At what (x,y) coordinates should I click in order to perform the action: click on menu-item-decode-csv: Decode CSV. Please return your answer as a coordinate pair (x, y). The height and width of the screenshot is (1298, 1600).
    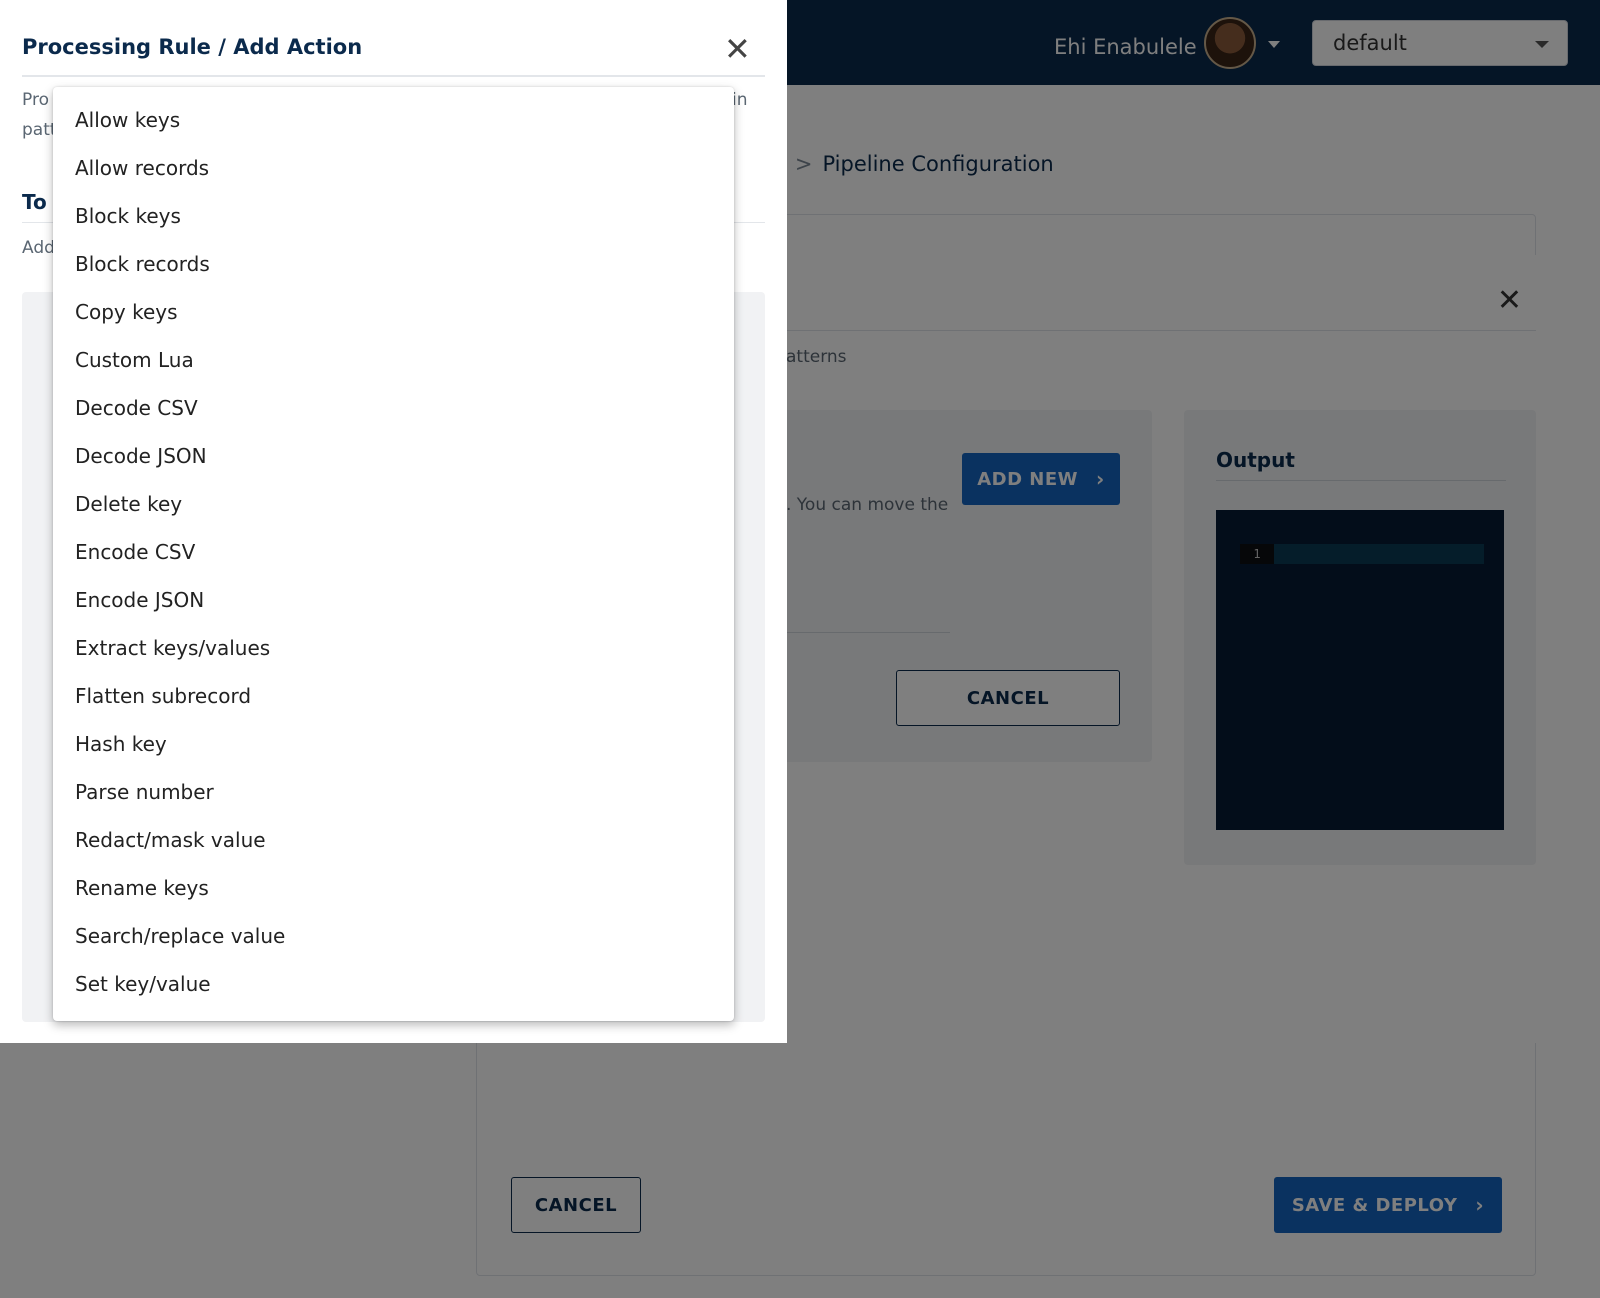
    Looking at the image, I should click on (393, 408).